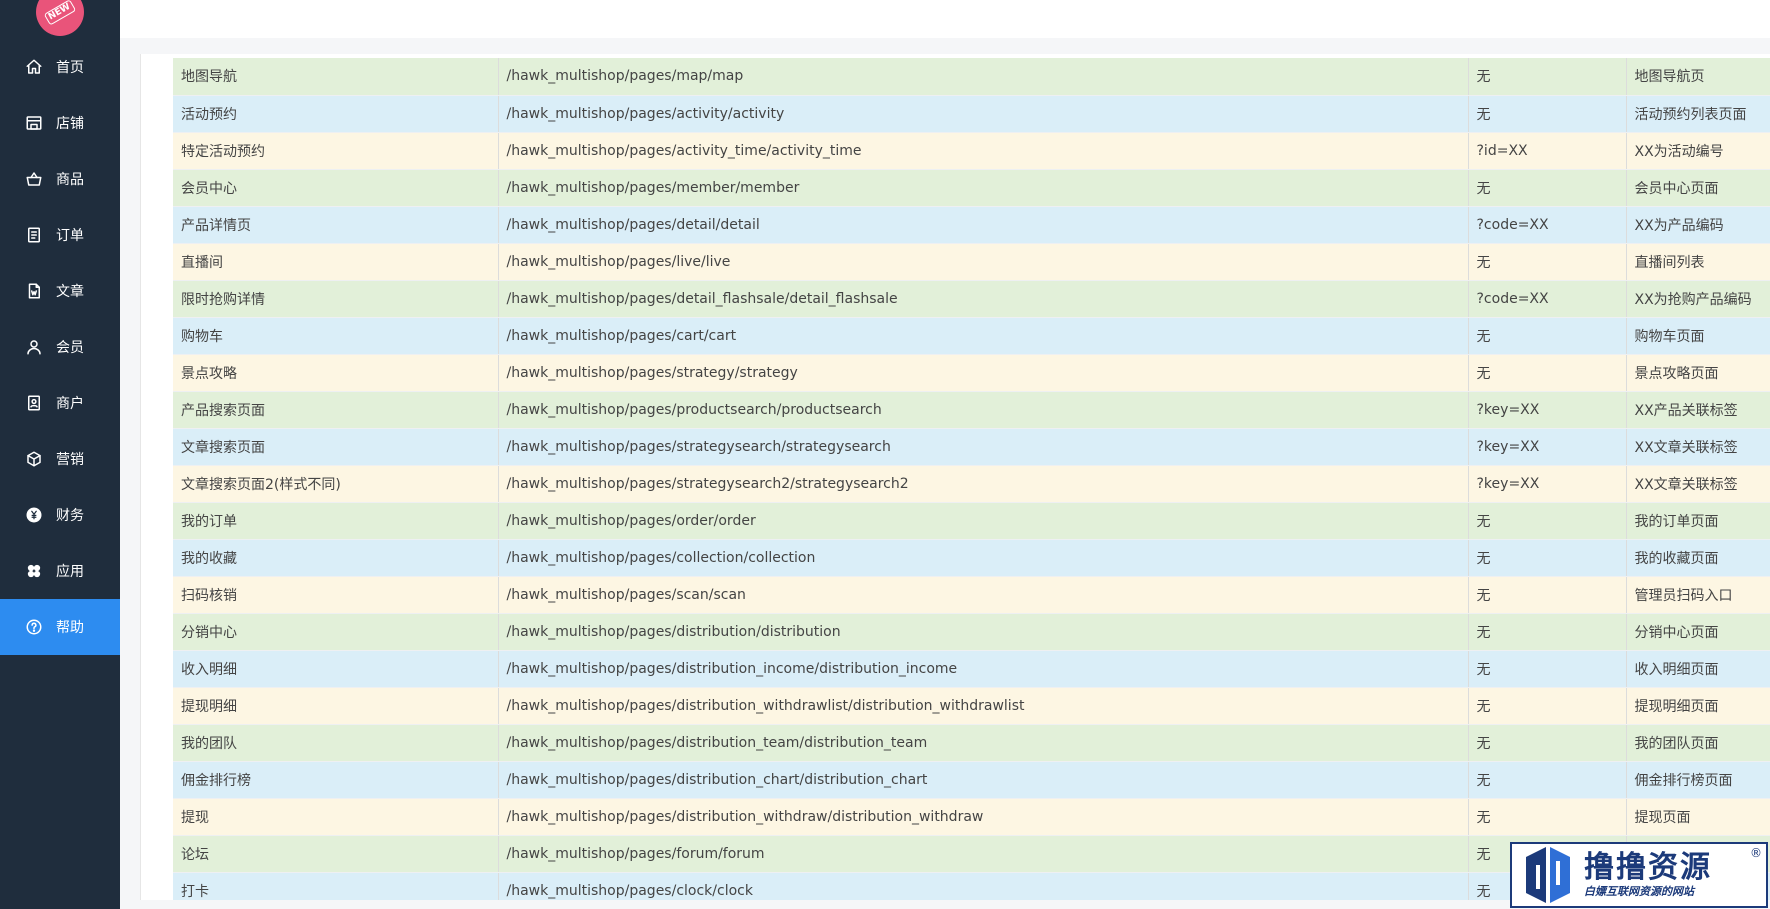  I want to click on finance-icon, so click(34, 515).